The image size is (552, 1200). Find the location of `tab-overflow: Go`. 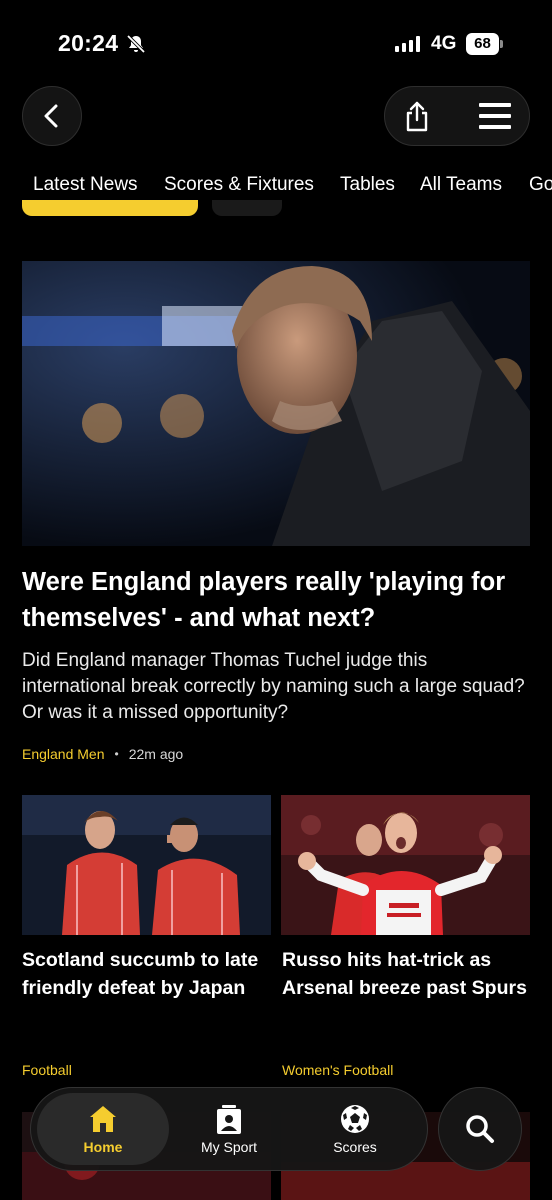

tab-overflow: Go is located at coordinates (540, 185).